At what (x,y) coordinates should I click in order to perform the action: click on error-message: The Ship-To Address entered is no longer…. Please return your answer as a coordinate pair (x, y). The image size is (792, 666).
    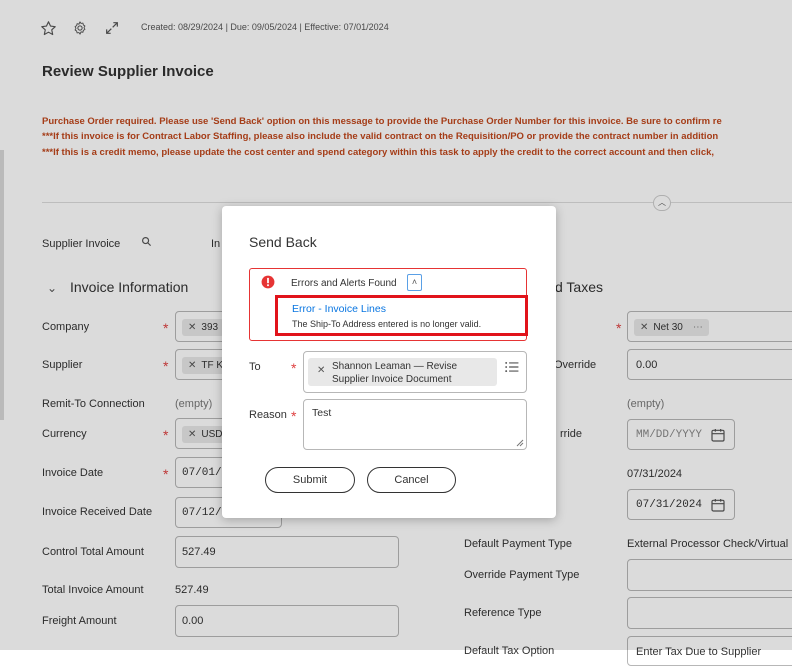
    Looking at the image, I should click on (387, 324).